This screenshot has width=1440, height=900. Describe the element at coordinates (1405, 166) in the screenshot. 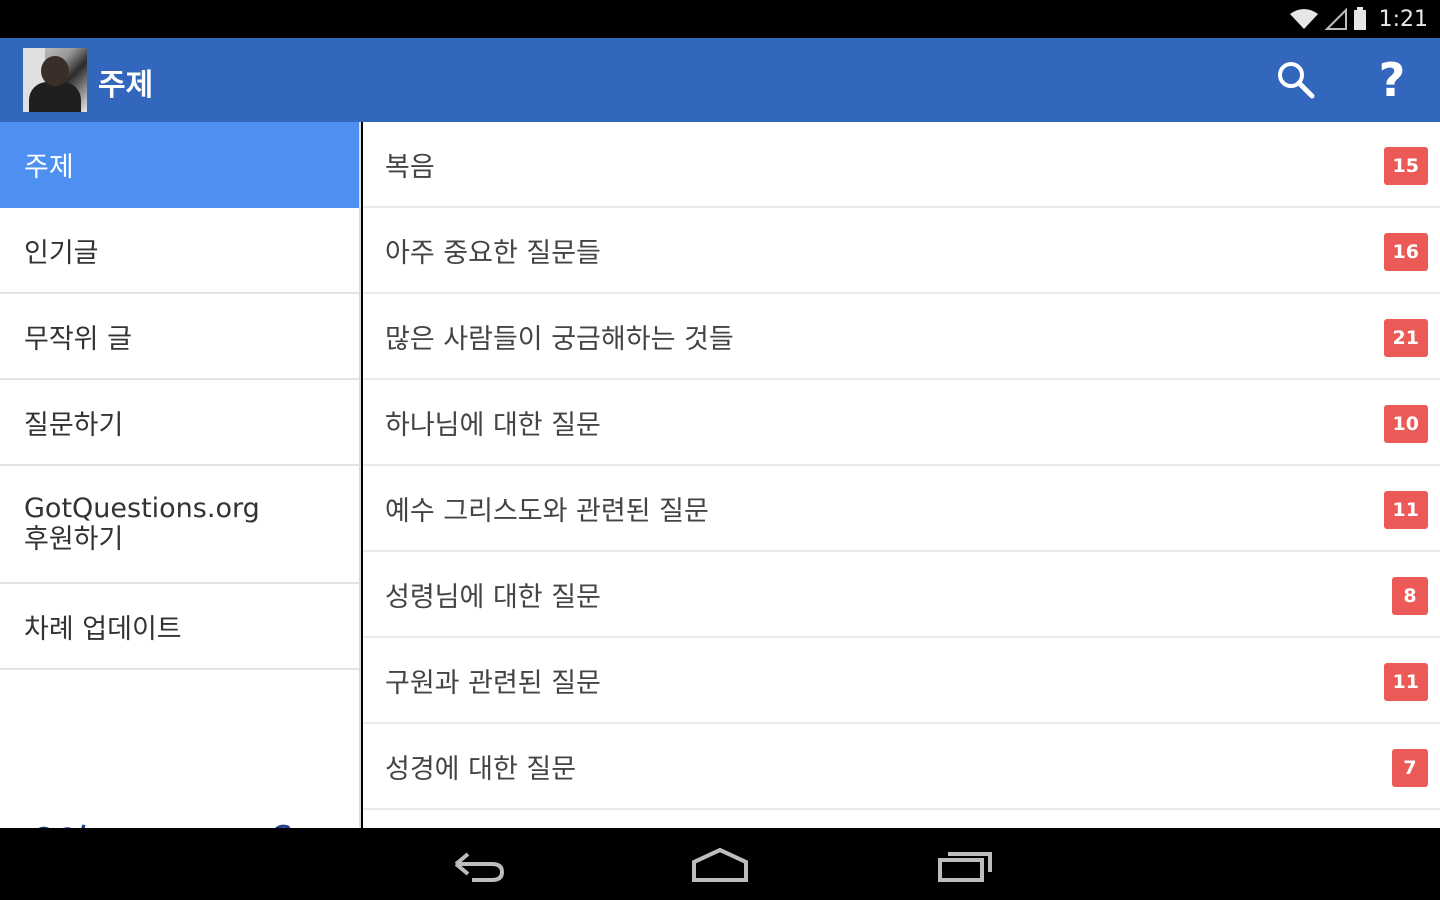

I see `count-badge: 15` at that location.